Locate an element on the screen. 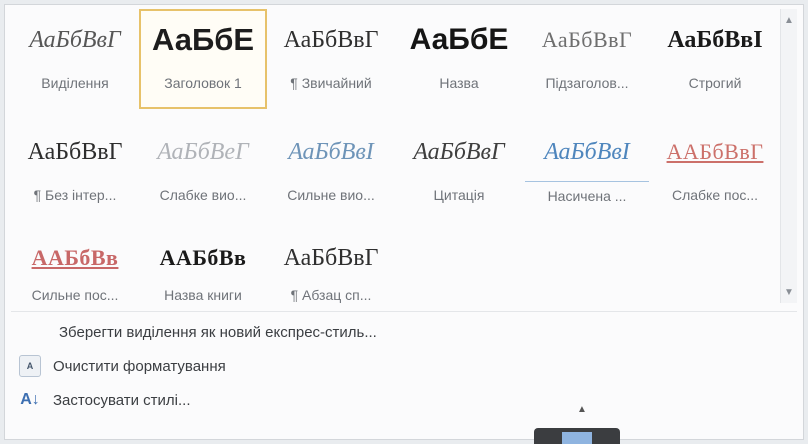  style-item-zagolovok-1: АаБбЕ Заголовок 1 is located at coordinates (203, 59).